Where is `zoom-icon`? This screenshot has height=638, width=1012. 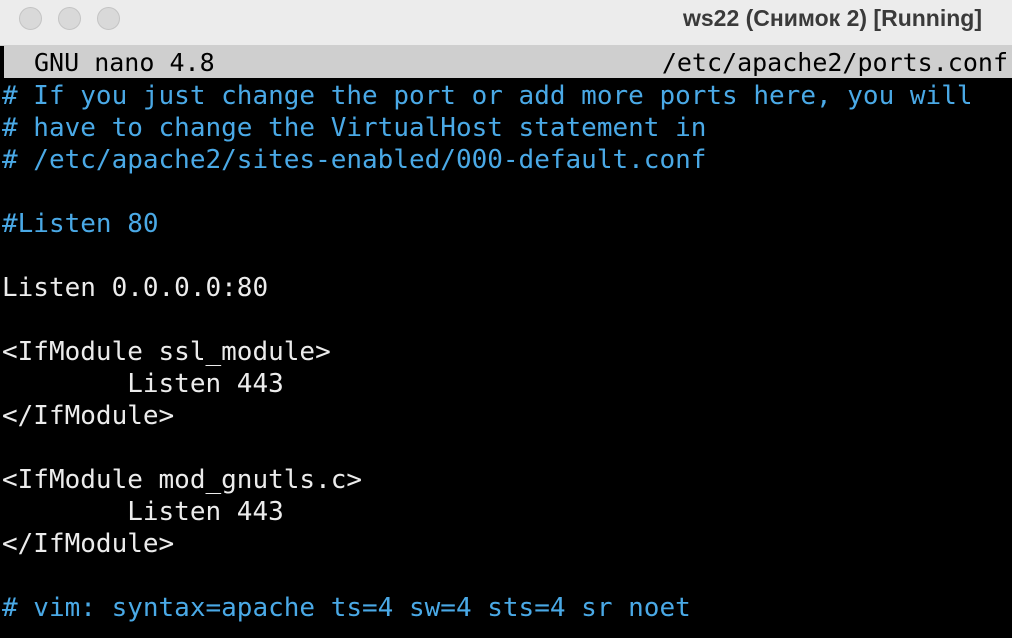 zoom-icon is located at coordinates (108, 18).